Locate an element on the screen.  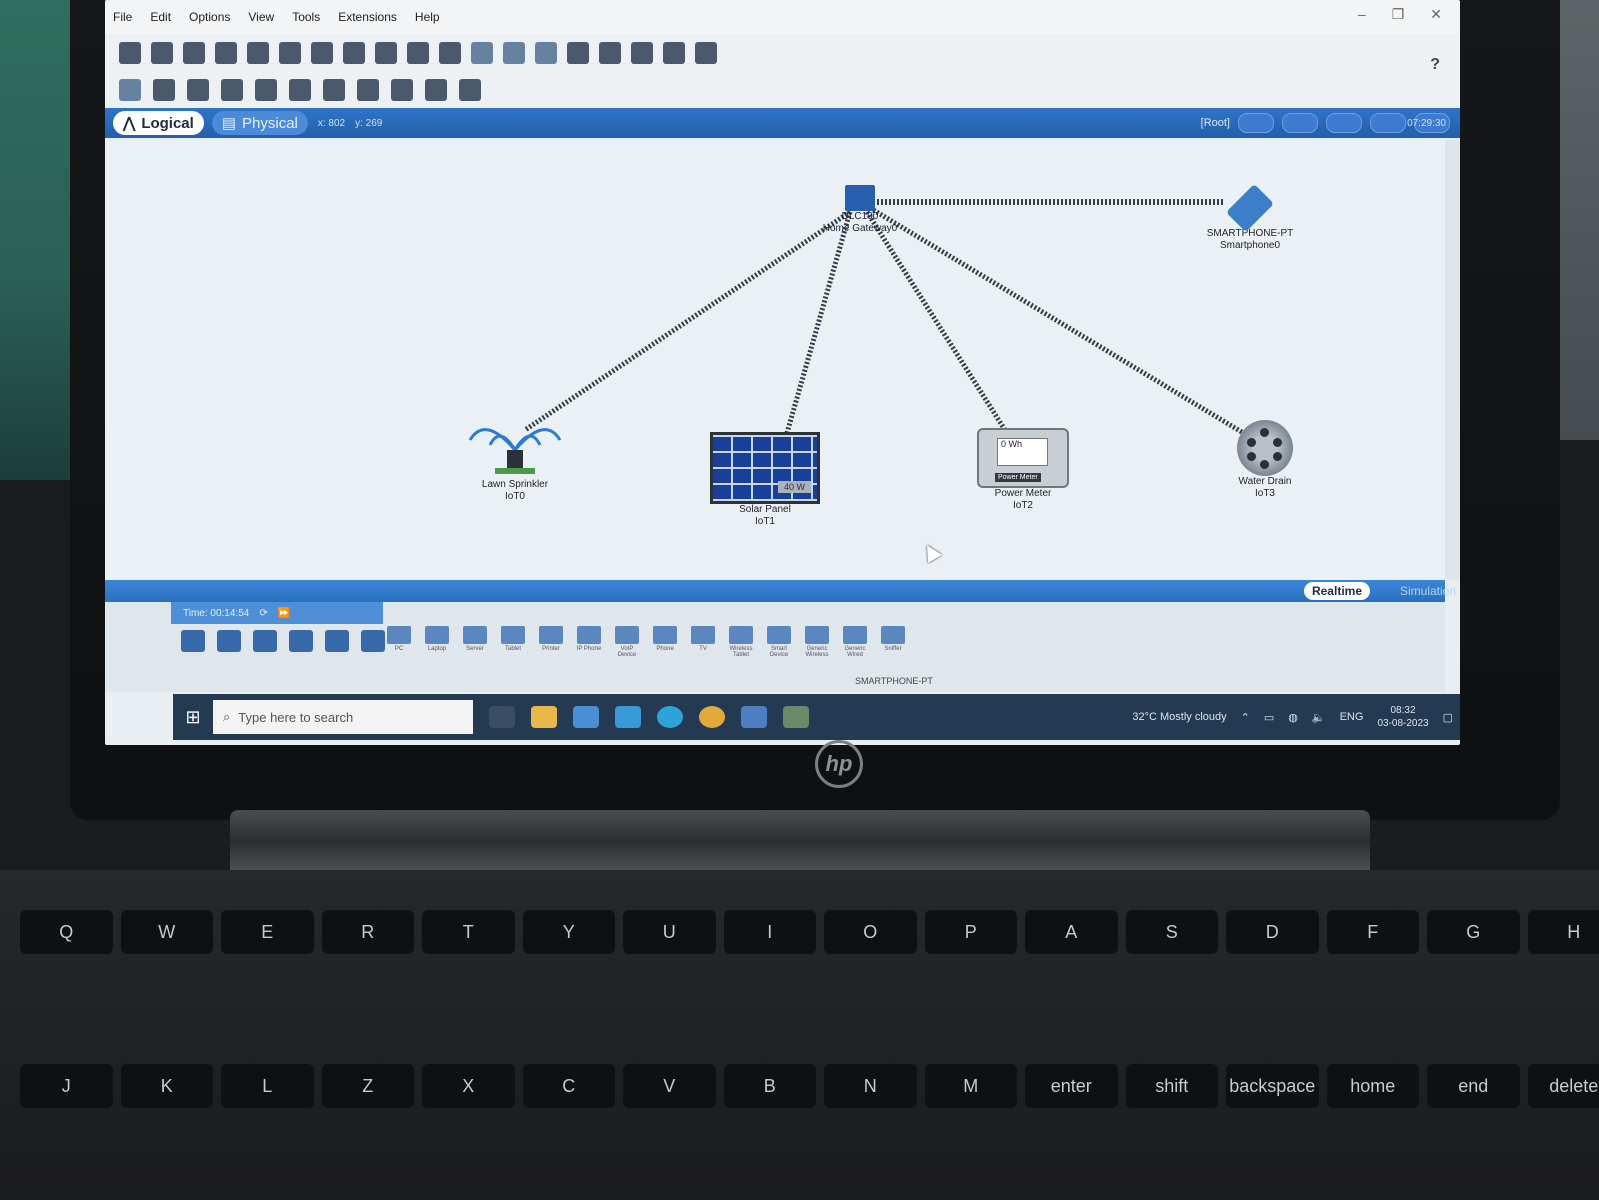
minimize-icon: – is located at coordinates (1362, 14).